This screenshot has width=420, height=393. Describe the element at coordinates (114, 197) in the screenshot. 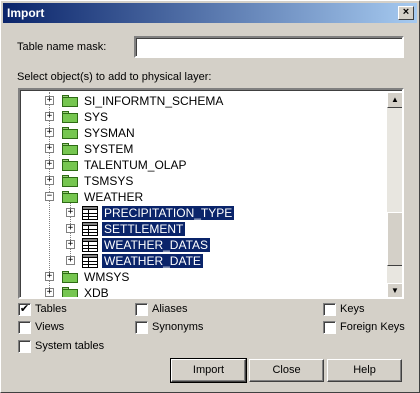

I see `tree-item-label: WEATHER` at that location.